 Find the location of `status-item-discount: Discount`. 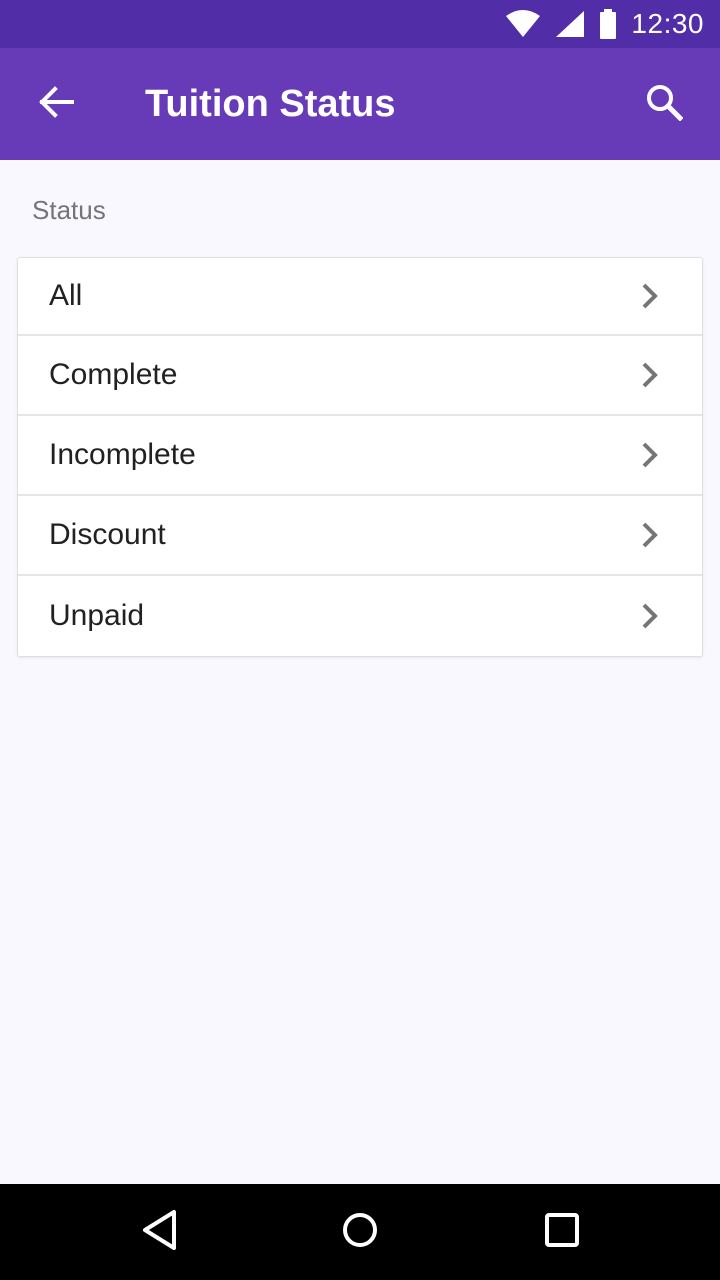

status-item-discount: Discount is located at coordinates (360, 536).